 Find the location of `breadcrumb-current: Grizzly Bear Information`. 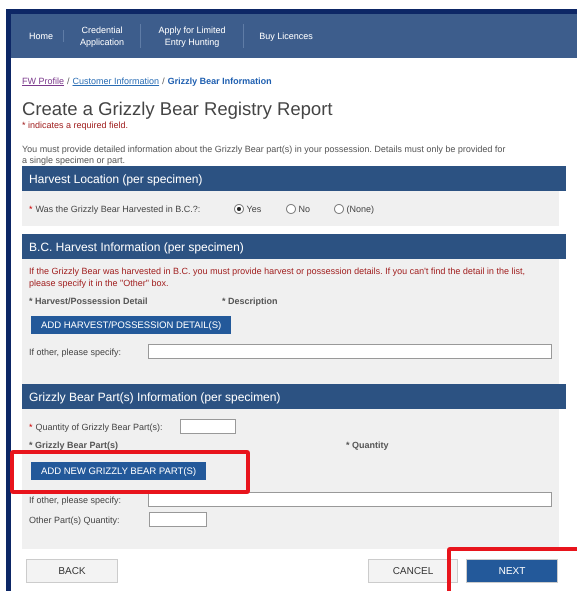

breadcrumb-current: Grizzly Bear Information is located at coordinates (220, 81).